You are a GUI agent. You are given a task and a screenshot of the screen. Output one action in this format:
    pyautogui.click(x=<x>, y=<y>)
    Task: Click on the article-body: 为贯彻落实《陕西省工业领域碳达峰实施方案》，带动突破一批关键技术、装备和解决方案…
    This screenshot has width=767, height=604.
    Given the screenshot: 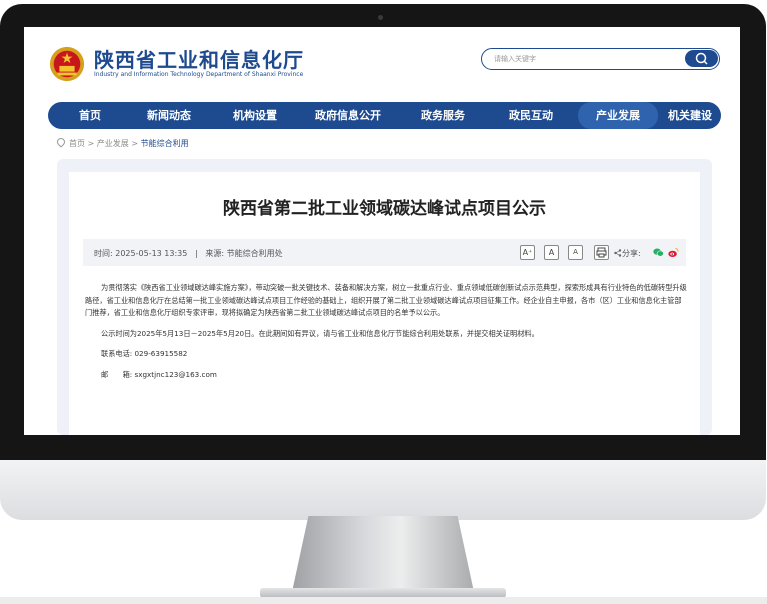 What is the action you would take?
    pyautogui.click(x=386, y=335)
    